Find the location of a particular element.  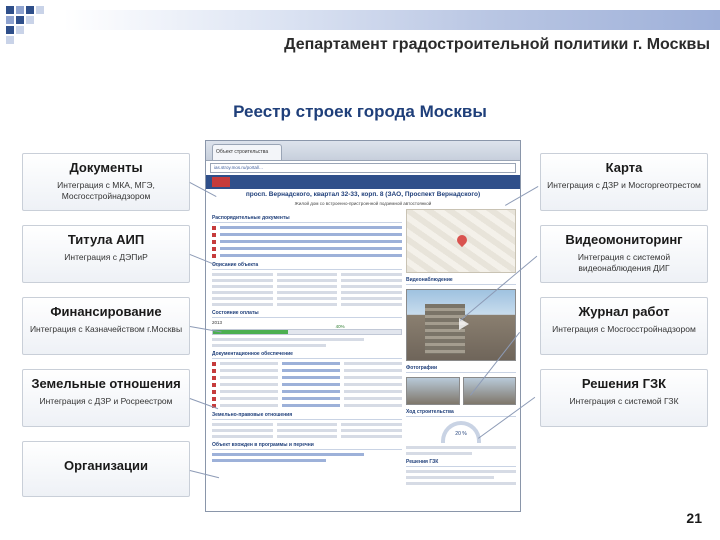

card-title: Документы is located at coordinates (106, 167).